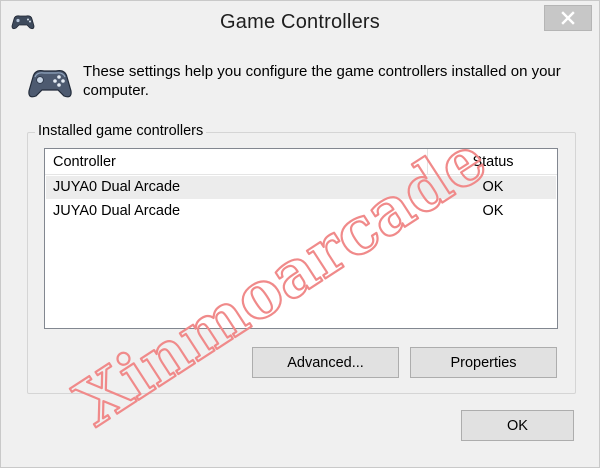 This screenshot has width=600, height=468. I want to click on close-icon, so click(568, 18).